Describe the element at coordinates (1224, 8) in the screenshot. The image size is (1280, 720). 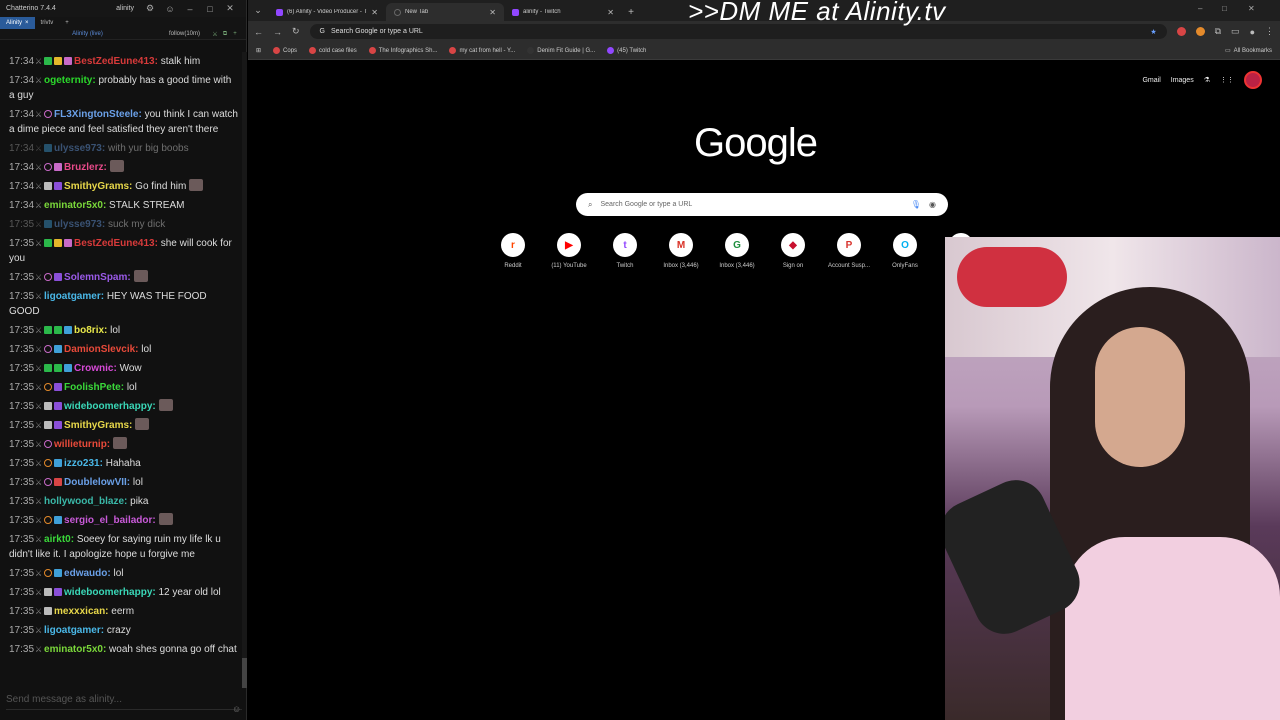
I see `maximize-icon: □` at that location.